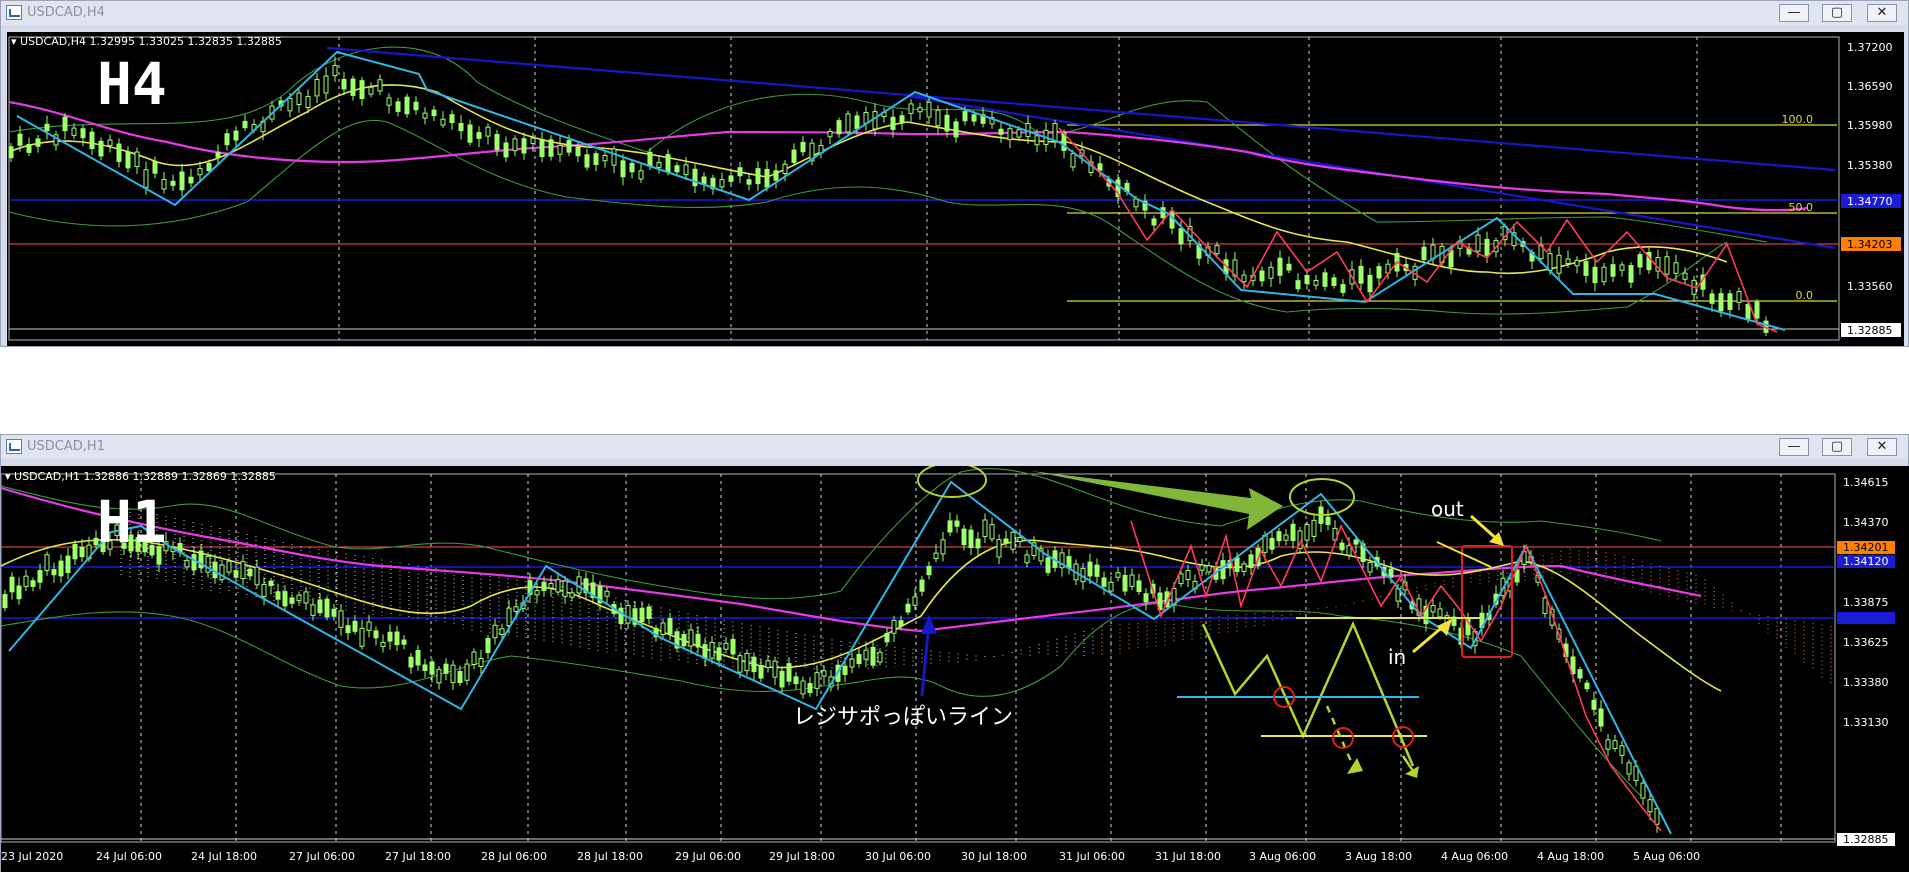 This screenshot has width=1909, height=876. What do you see at coordinates (1837, 447) in the screenshot?
I see `h1-restore-button: ▢` at bounding box center [1837, 447].